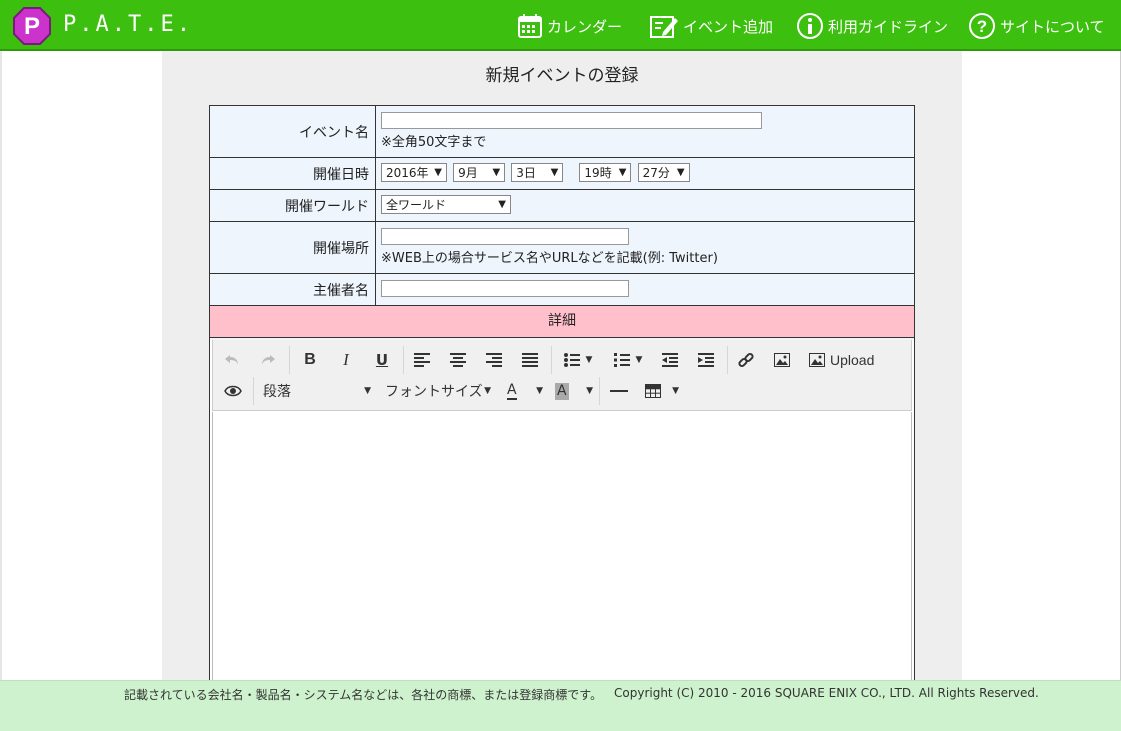 The width and height of the screenshot is (1121, 731). Describe the element at coordinates (656, 173) in the screenshot. I see `minute-value: 27分` at that location.